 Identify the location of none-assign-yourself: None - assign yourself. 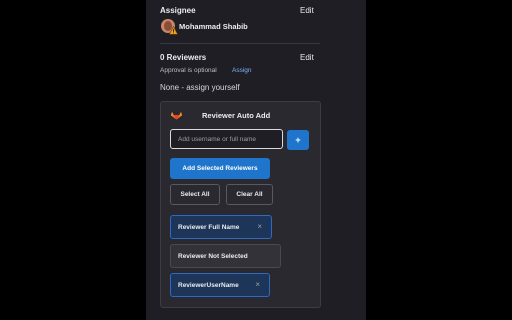
(200, 87).